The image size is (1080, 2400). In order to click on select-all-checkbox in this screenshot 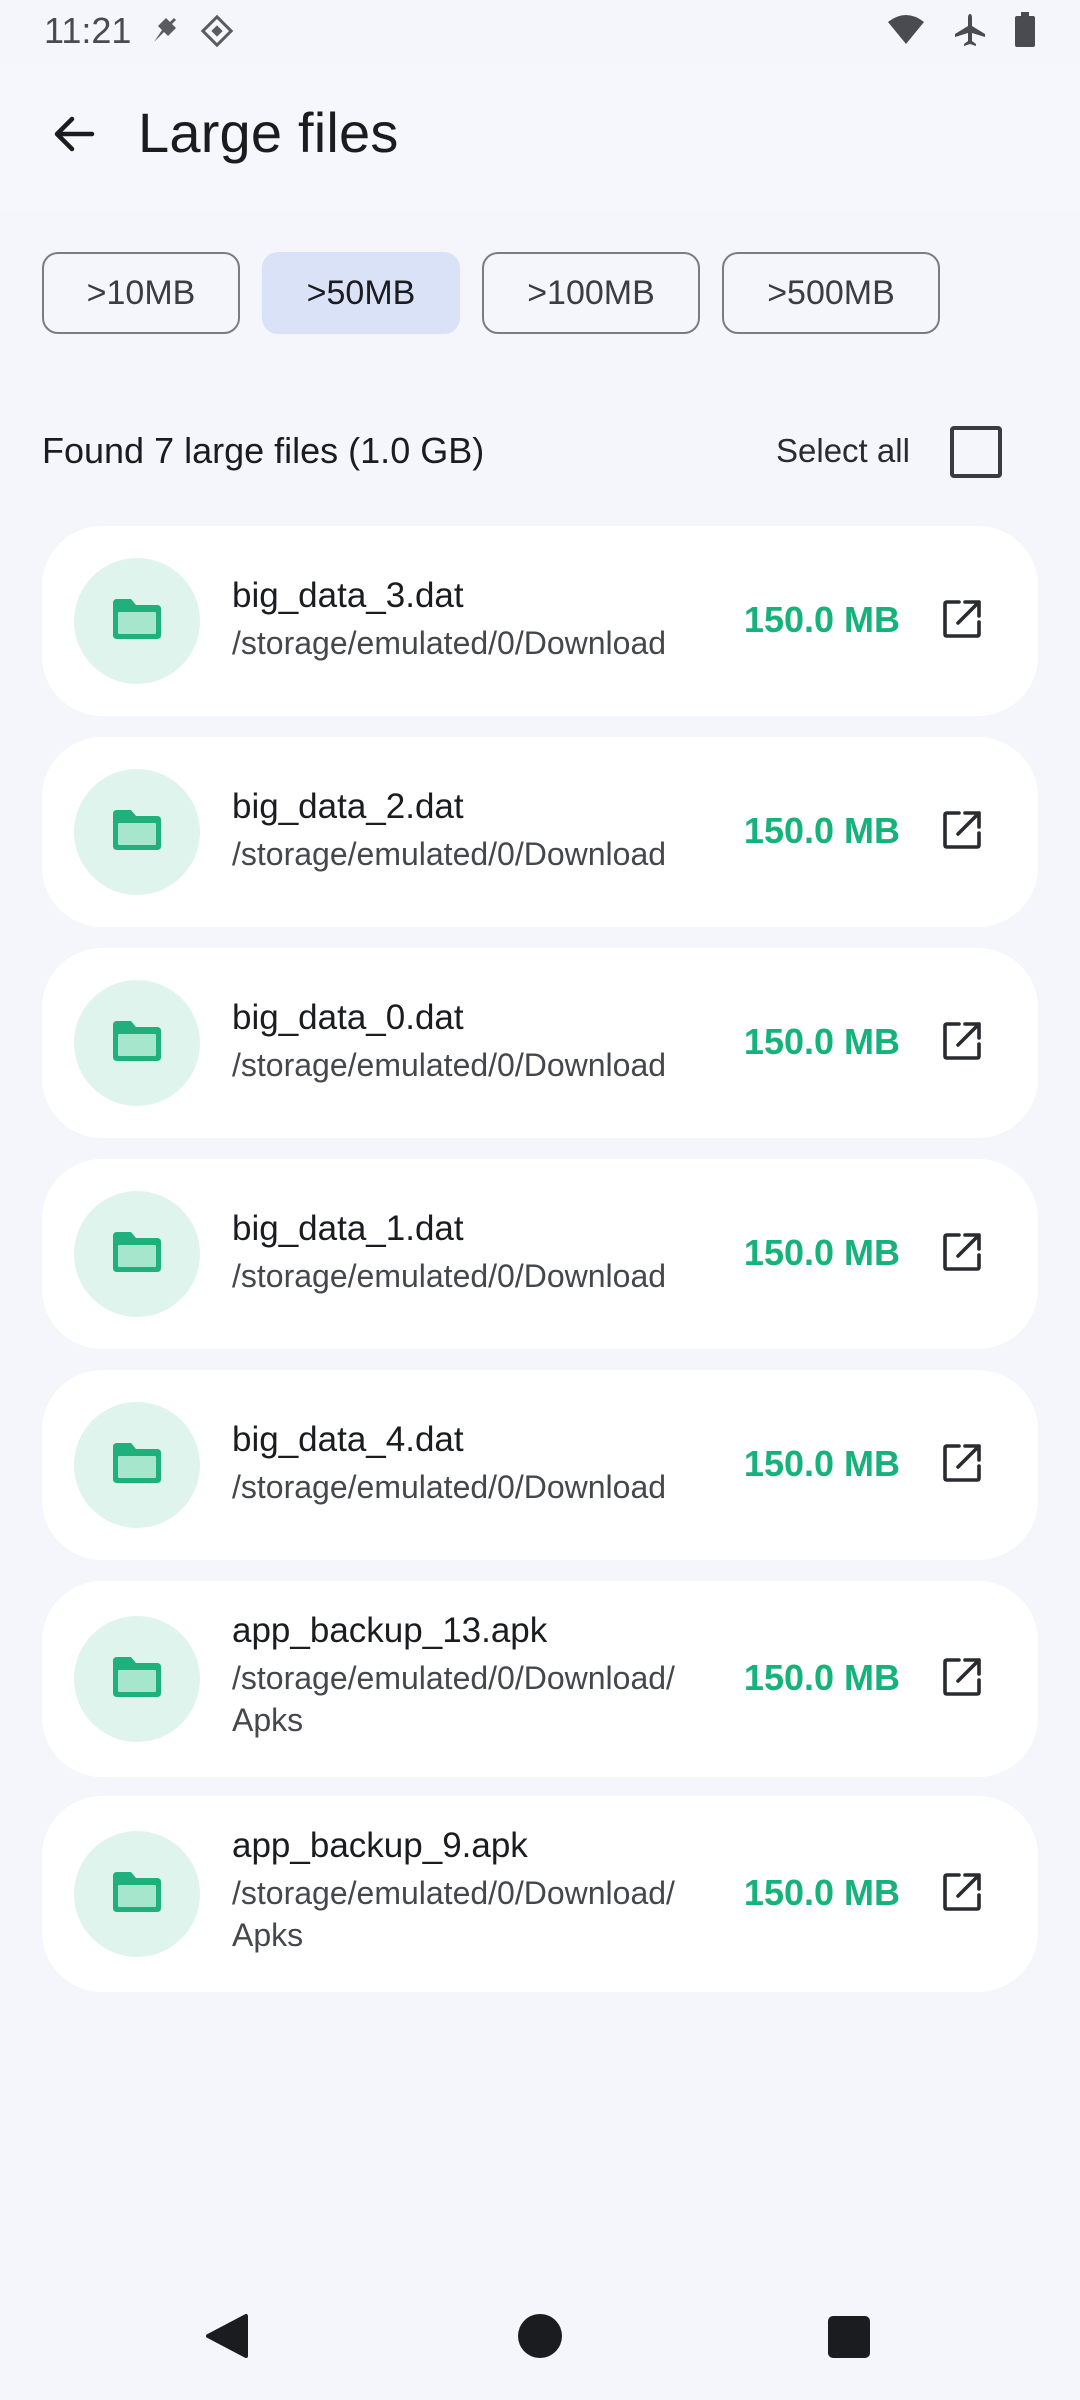, I will do `click(976, 452)`.